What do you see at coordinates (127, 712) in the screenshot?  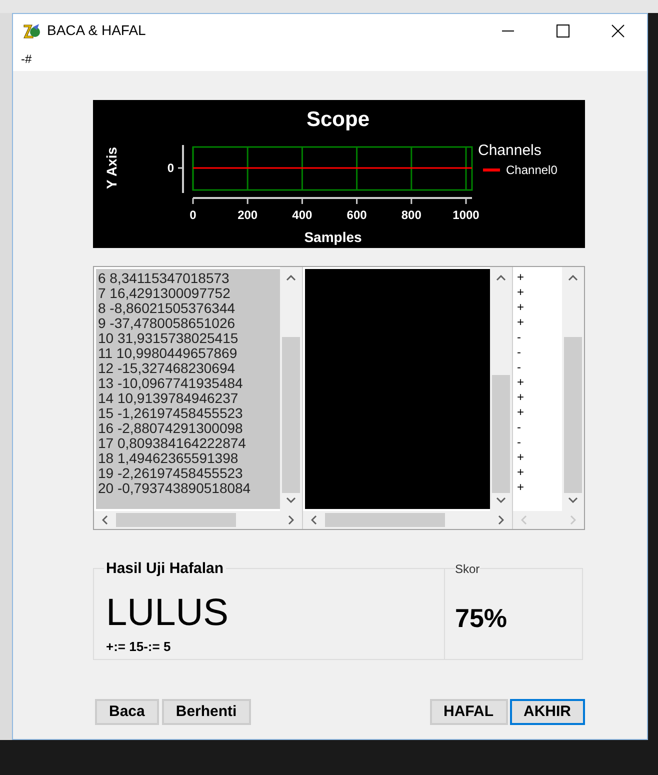 I see `action-button: Baca` at bounding box center [127, 712].